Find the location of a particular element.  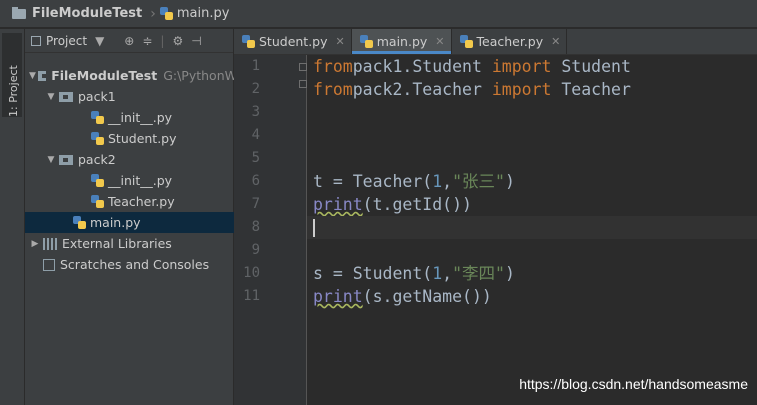

code-token: import is located at coordinates (521, 89).